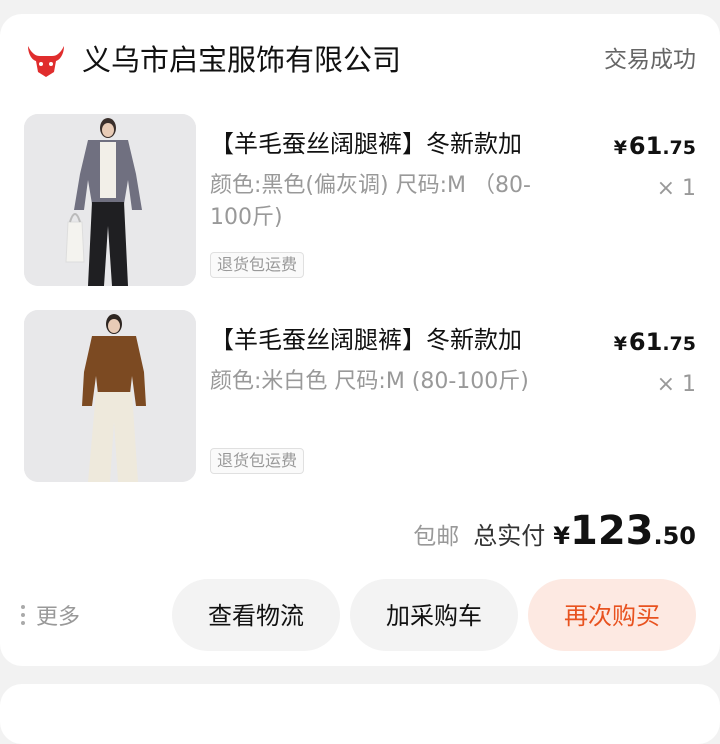 This screenshot has height=744, width=720. What do you see at coordinates (650, 60) in the screenshot?
I see `order-status: 交易成功` at bounding box center [650, 60].